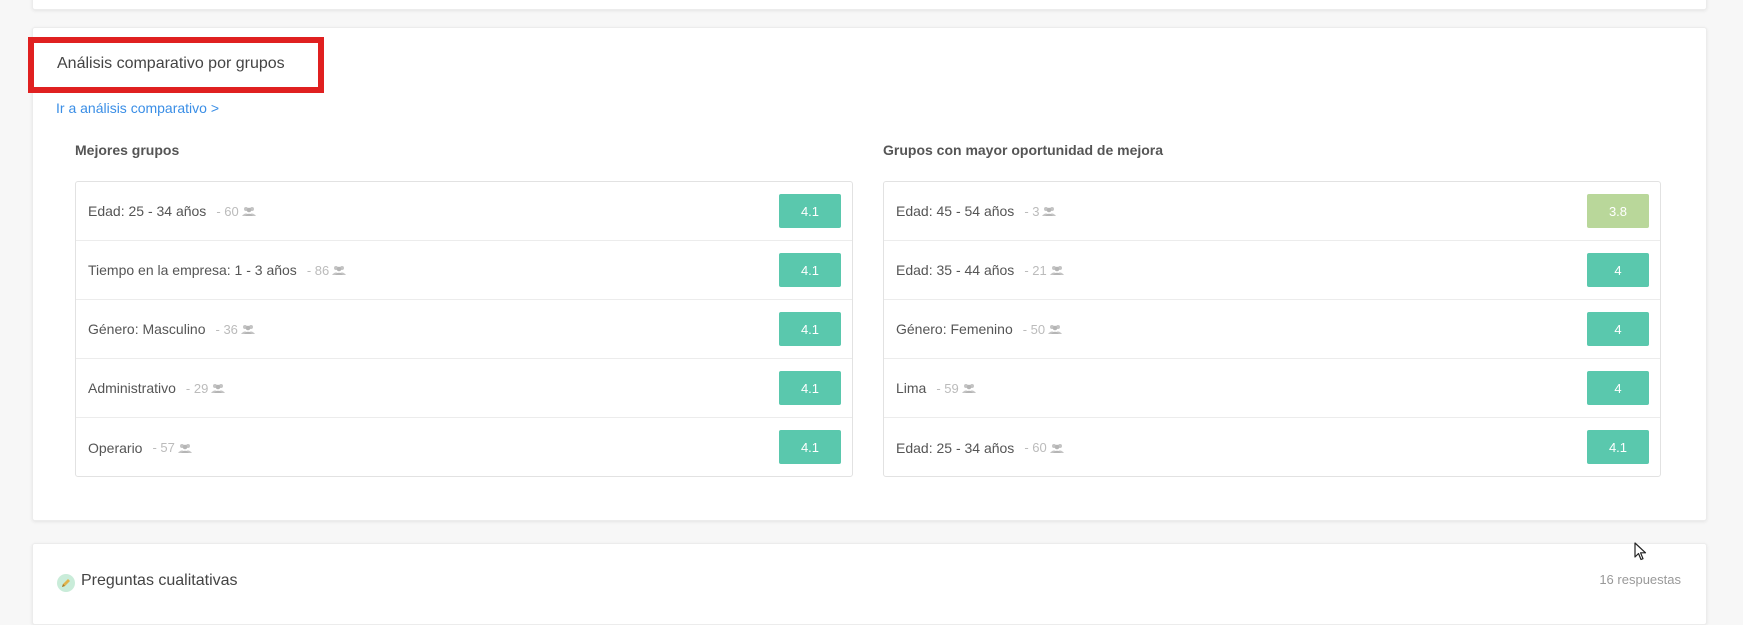 The width and height of the screenshot is (1743, 625). I want to click on group-label: Edad: 35 - 44 años, so click(955, 270).